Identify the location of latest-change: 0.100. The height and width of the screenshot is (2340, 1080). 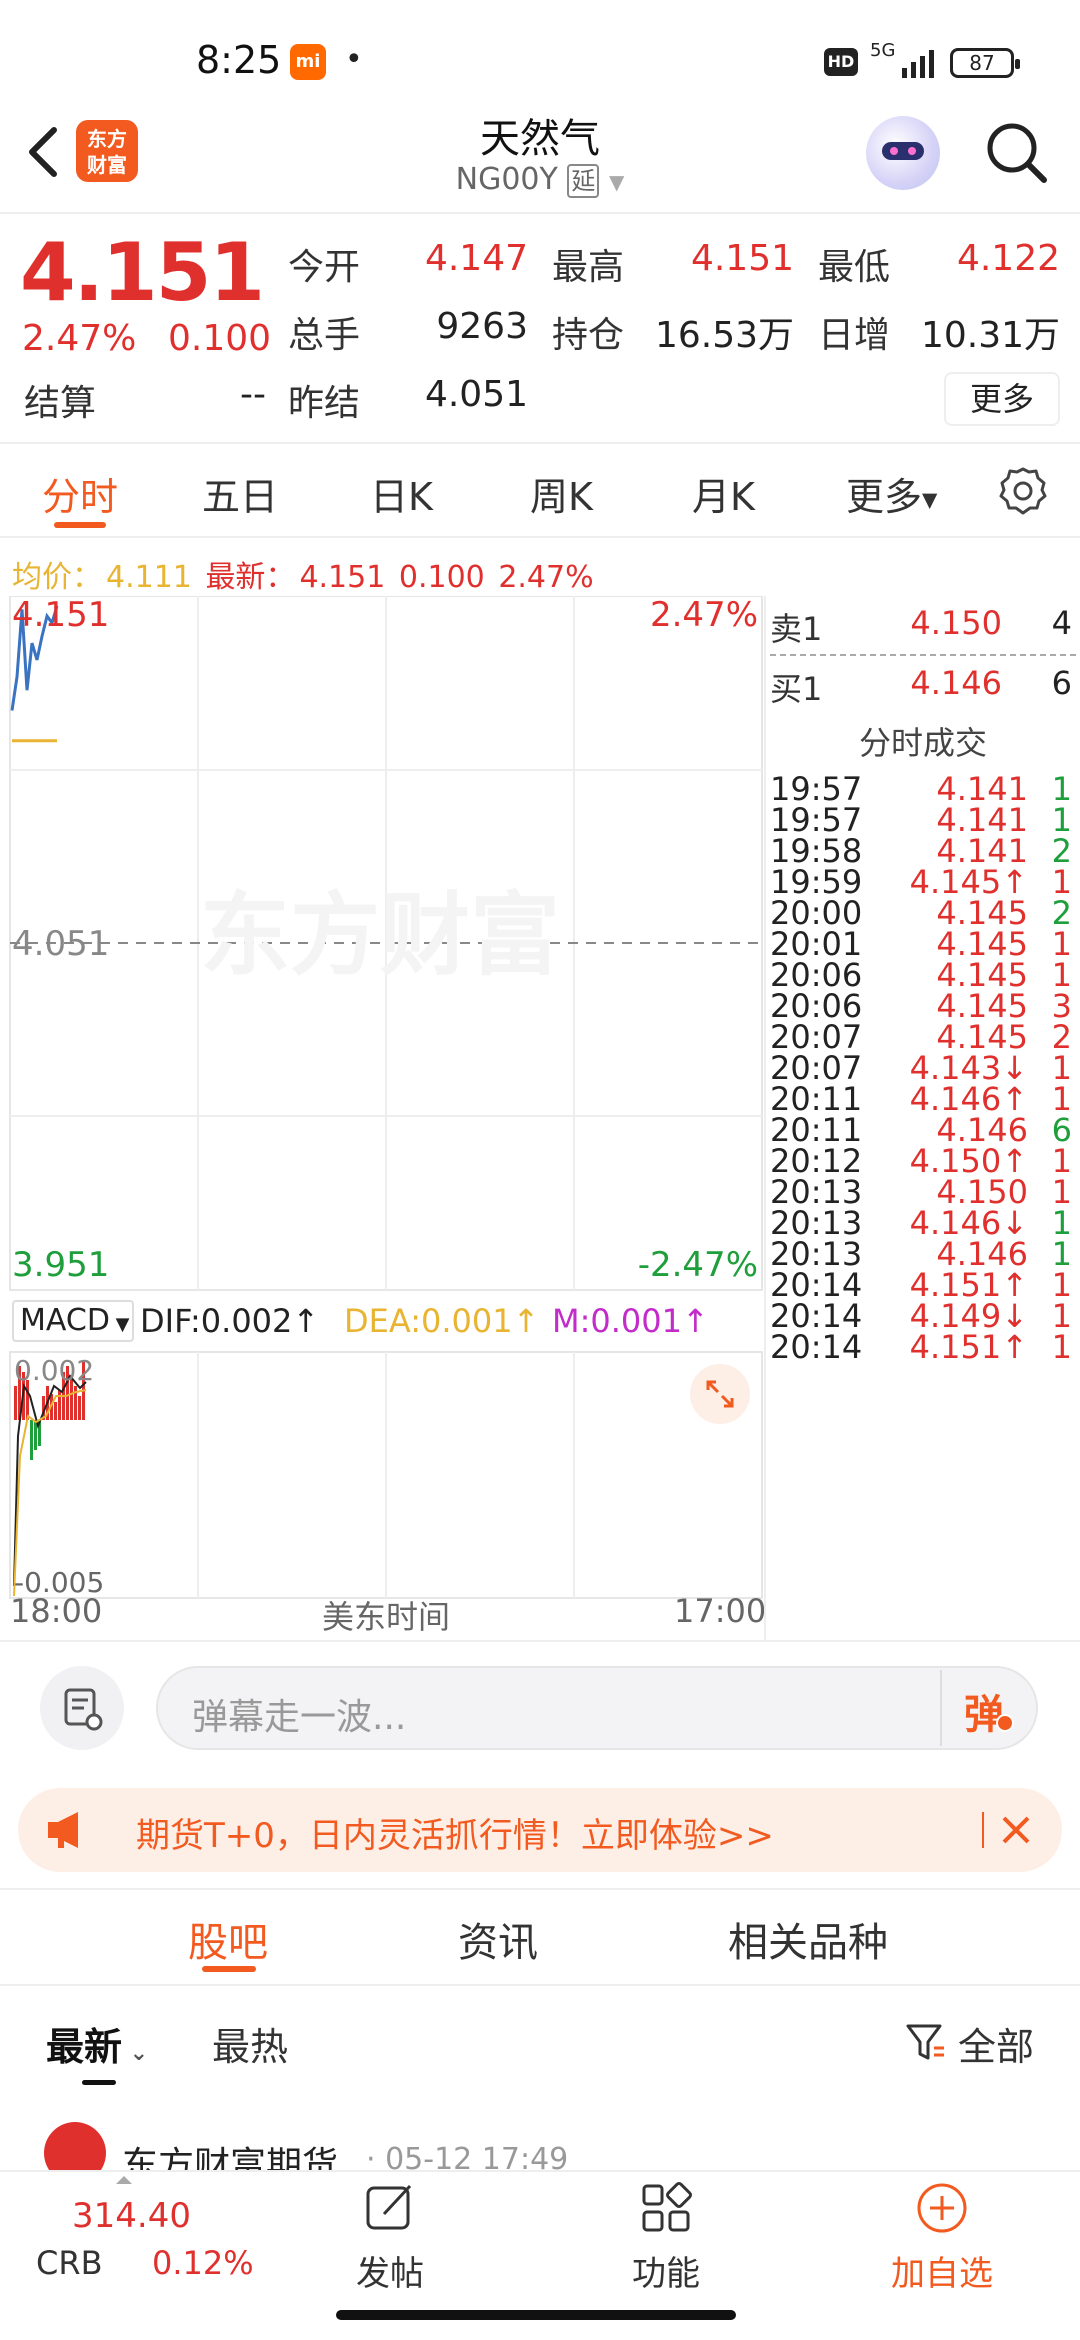
(441, 577).